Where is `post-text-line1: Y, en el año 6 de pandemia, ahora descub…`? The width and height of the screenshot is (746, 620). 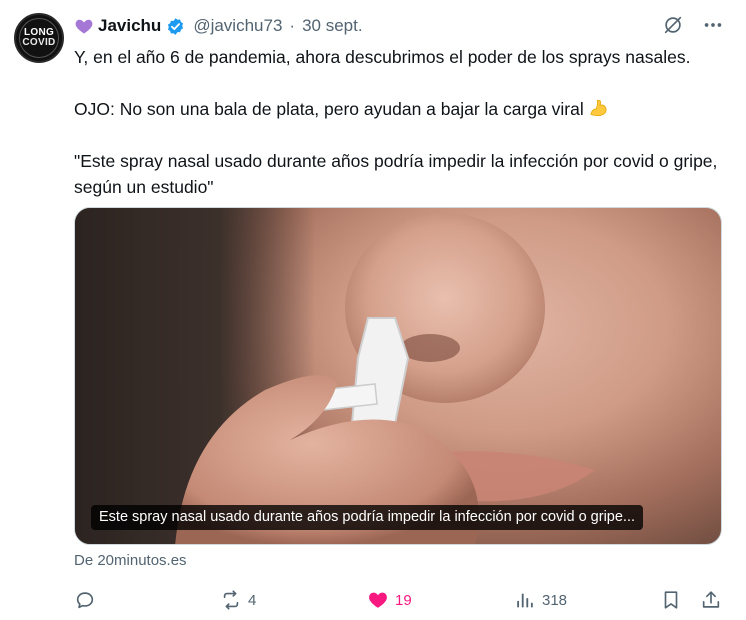 post-text-line1: Y, en el año 6 de pandemia, ahora descub… is located at coordinates (382, 57).